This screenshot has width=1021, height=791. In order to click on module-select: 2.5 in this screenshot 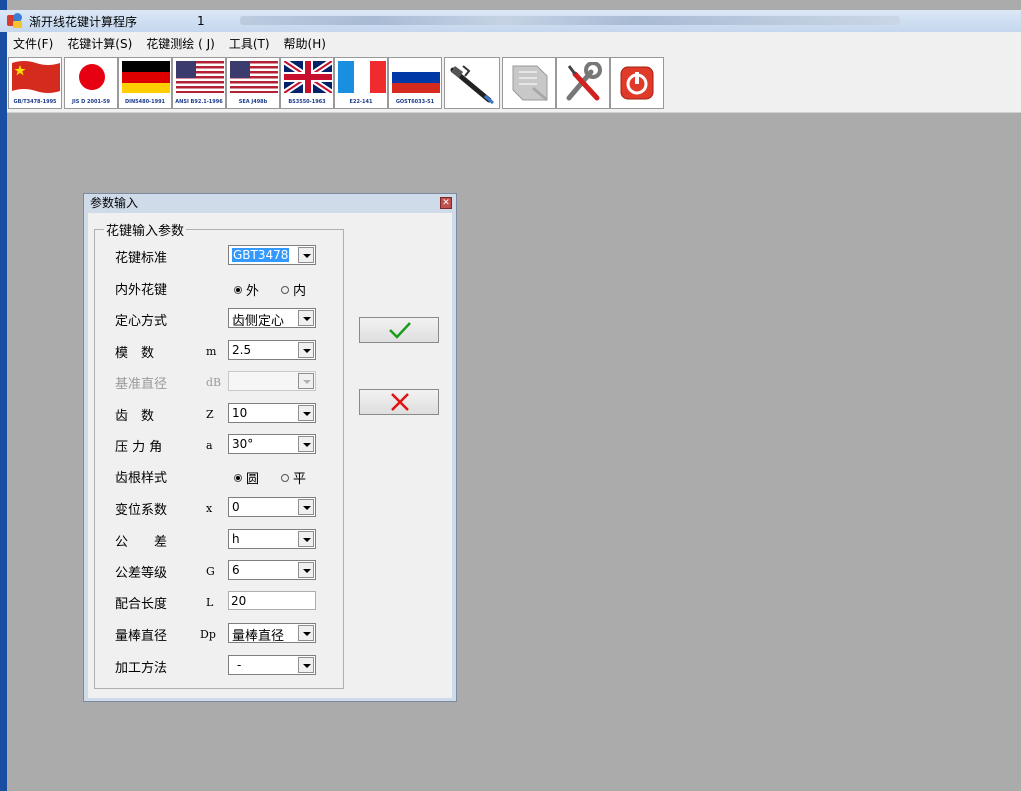, I will do `click(272, 350)`.